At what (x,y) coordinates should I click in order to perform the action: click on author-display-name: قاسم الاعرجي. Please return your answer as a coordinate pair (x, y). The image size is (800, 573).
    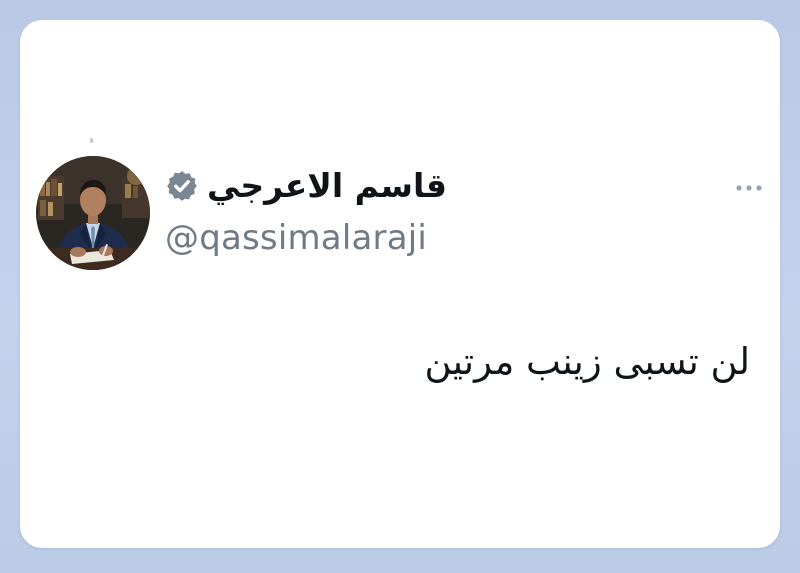
    Looking at the image, I should click on (327, 185).